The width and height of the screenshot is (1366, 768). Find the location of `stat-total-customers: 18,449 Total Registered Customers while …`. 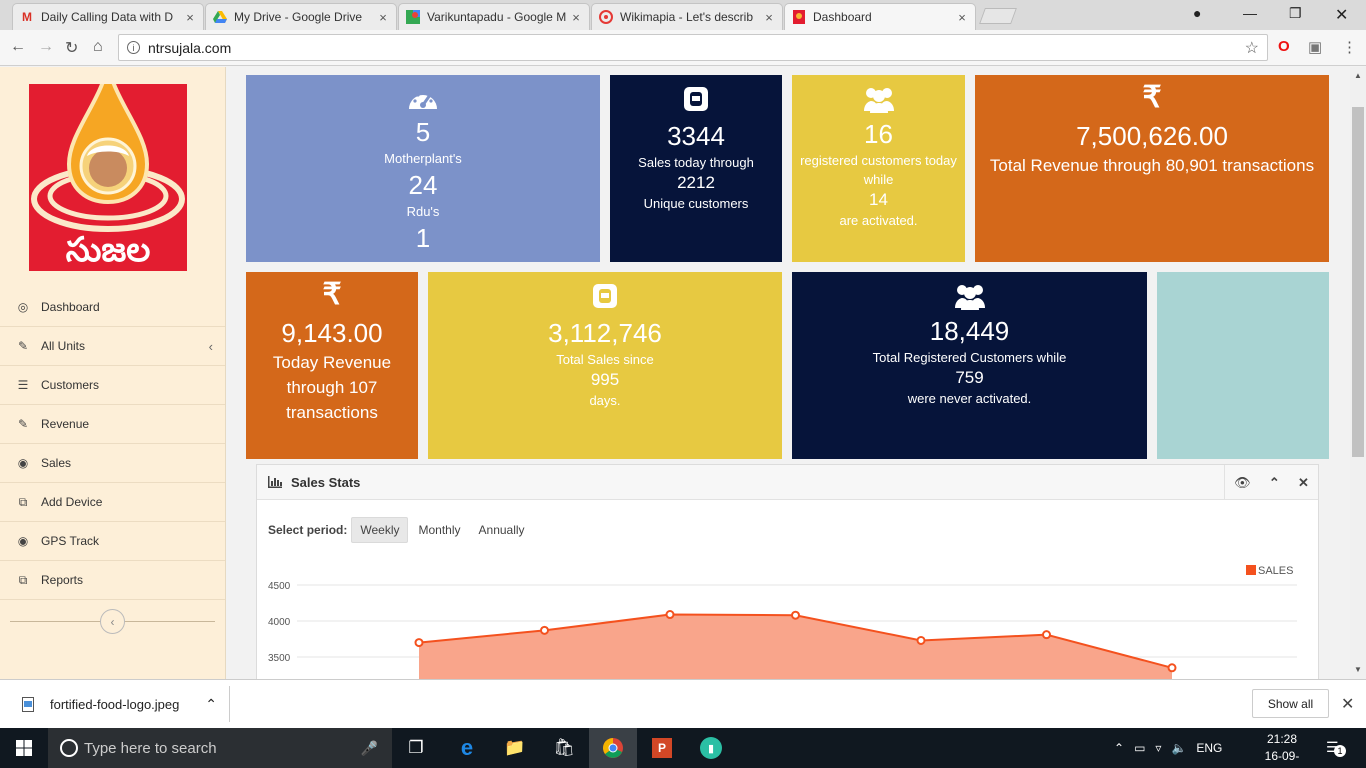

stat-total-customers: 18,449 Total Registered Customers while … is located at coordinates (969, 365).